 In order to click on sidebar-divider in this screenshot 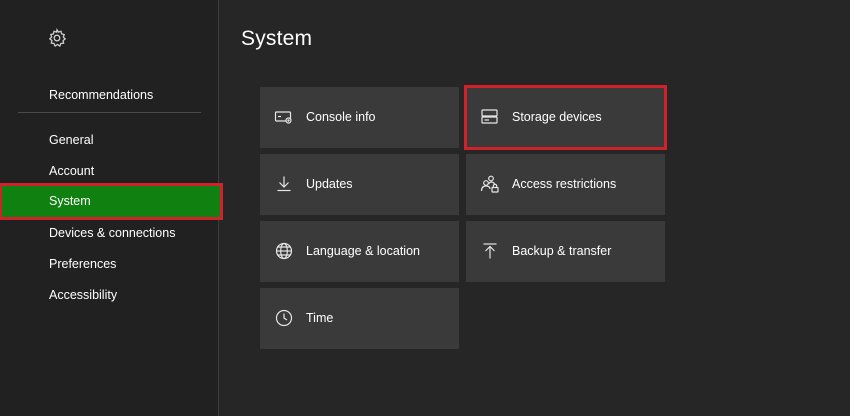, I will do `click(109, 112)`.